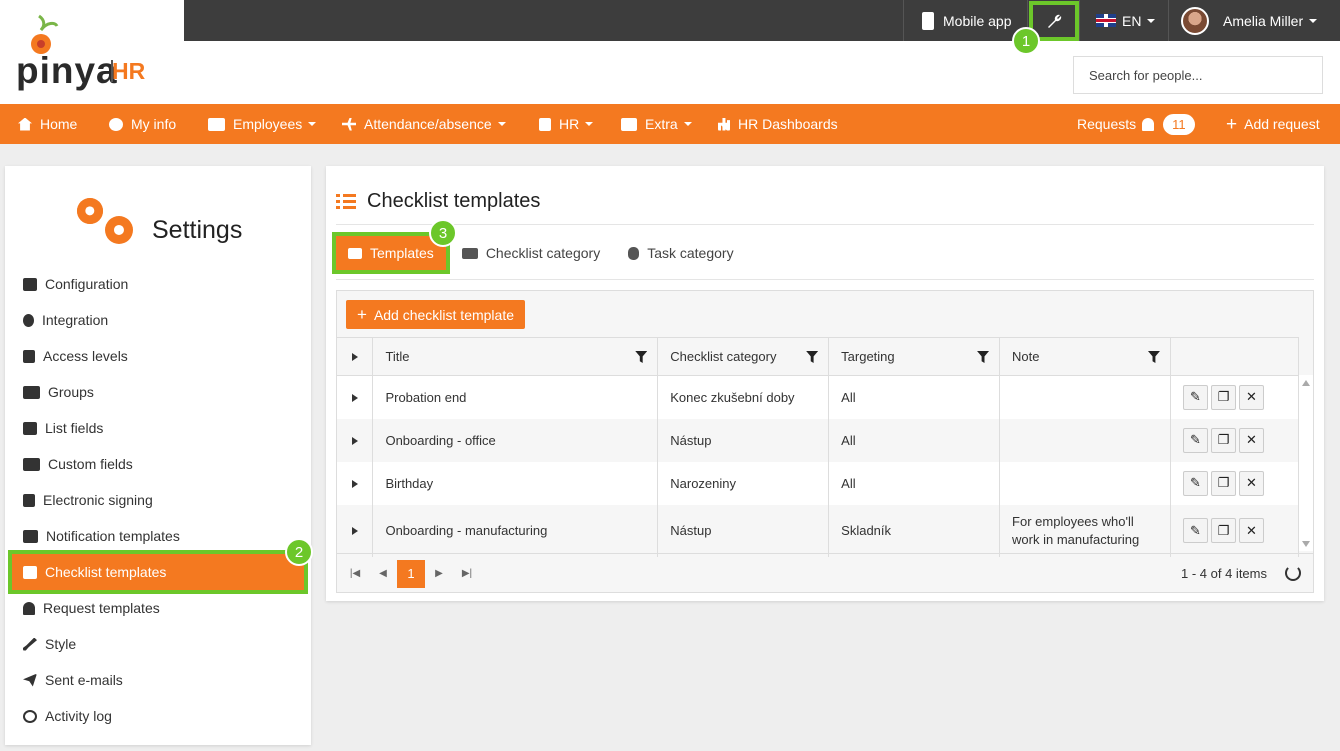 The height and width of the screenshot is (751, 1340). Describe the element at coordinates (158, 320) in the screenshot. I see `sidebar-item-integration: Integration` at that location.